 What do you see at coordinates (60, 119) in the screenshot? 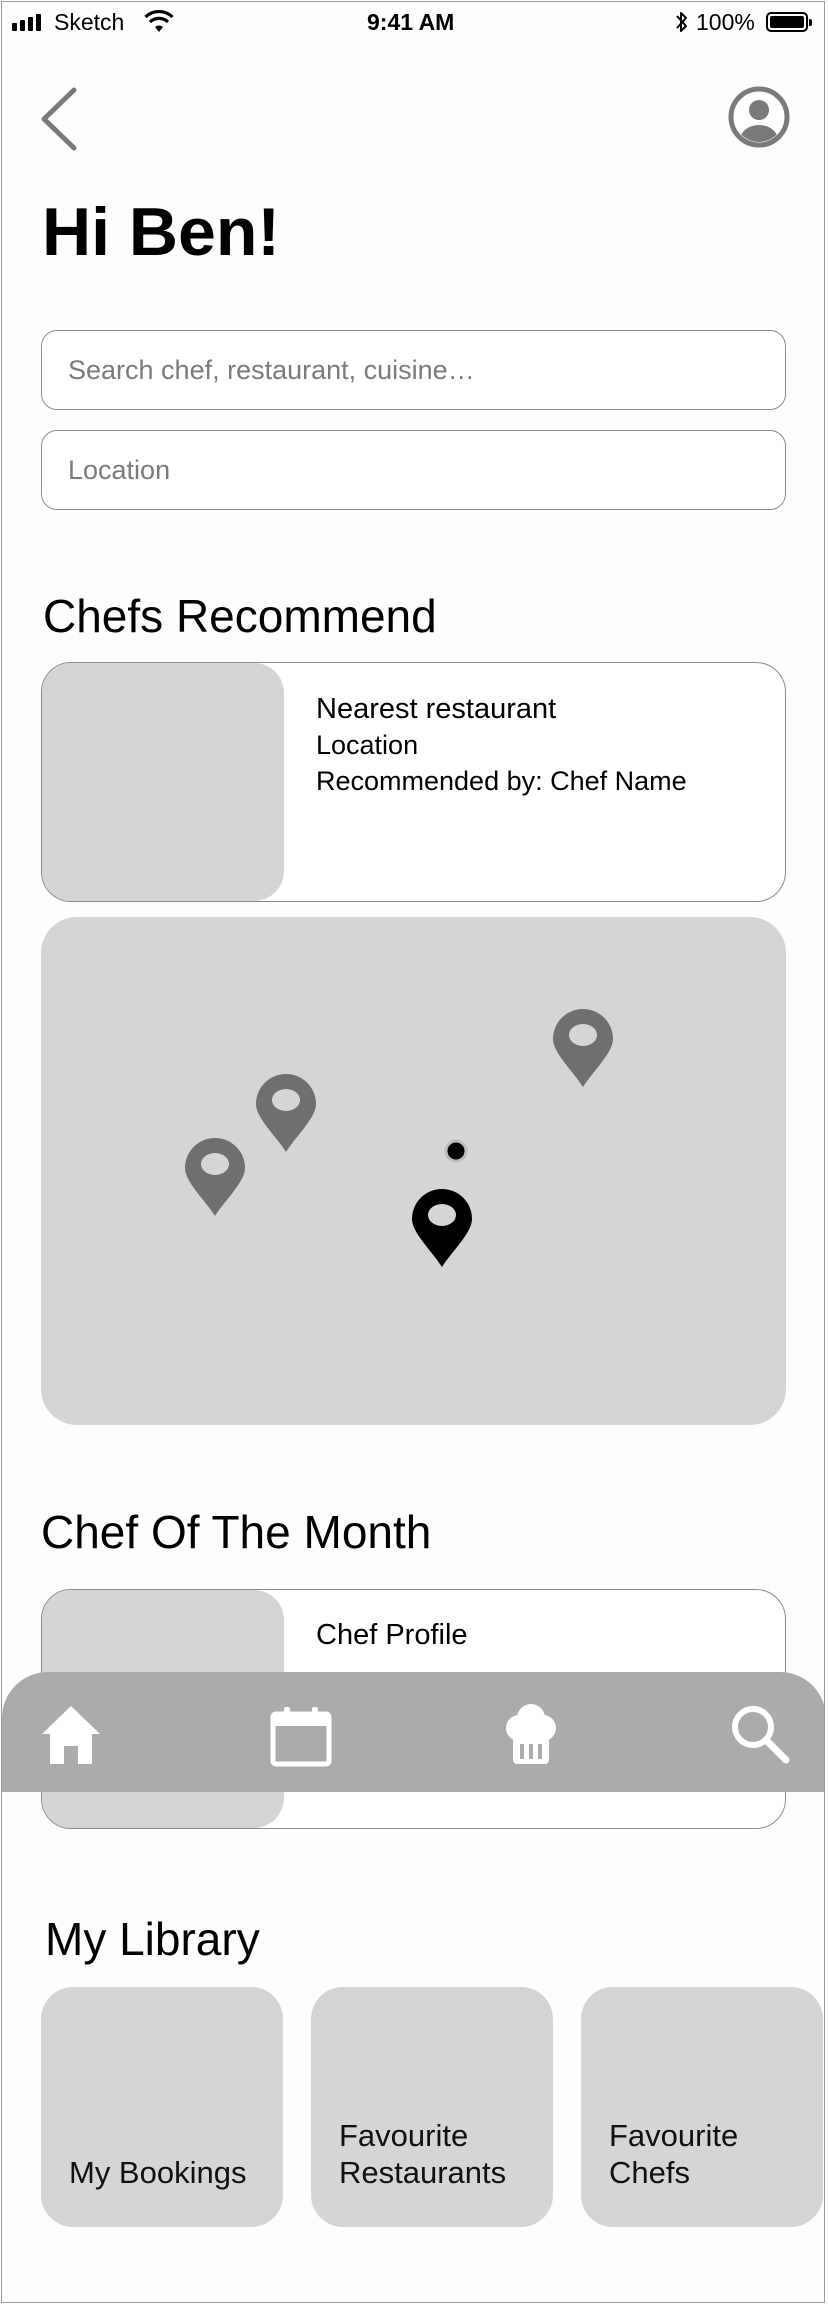
I see `back-chevron-icon` at bounding box center [60, 119].